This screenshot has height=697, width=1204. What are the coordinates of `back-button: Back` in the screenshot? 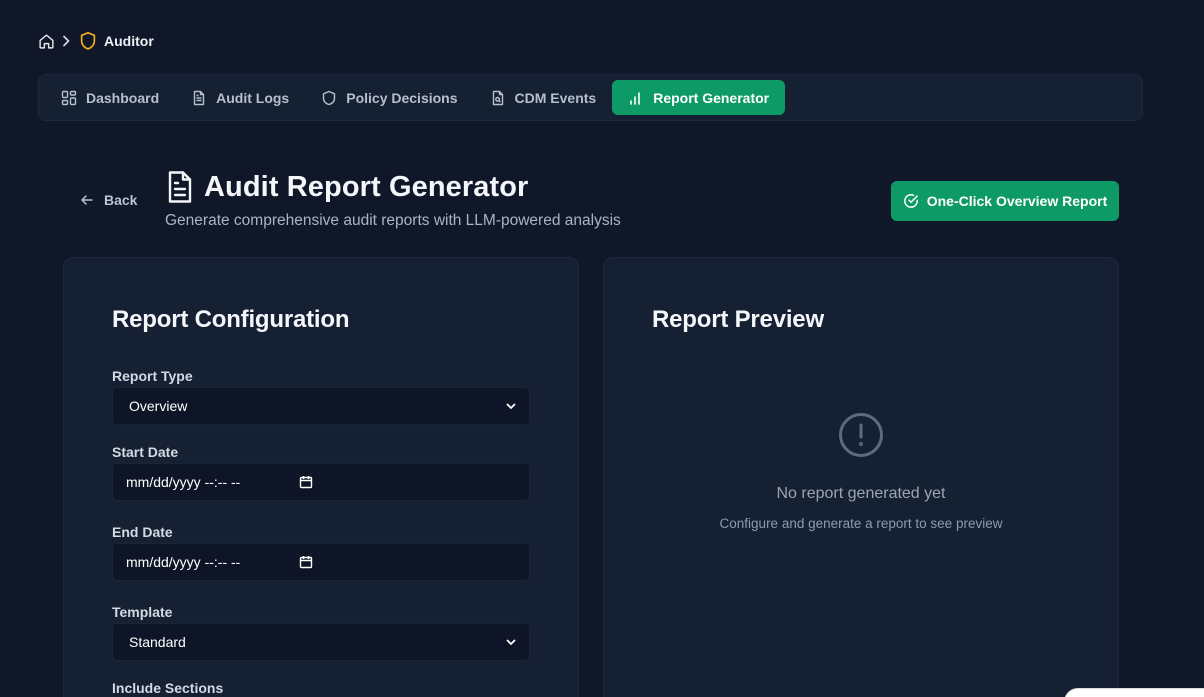 It's located at (108, 200).